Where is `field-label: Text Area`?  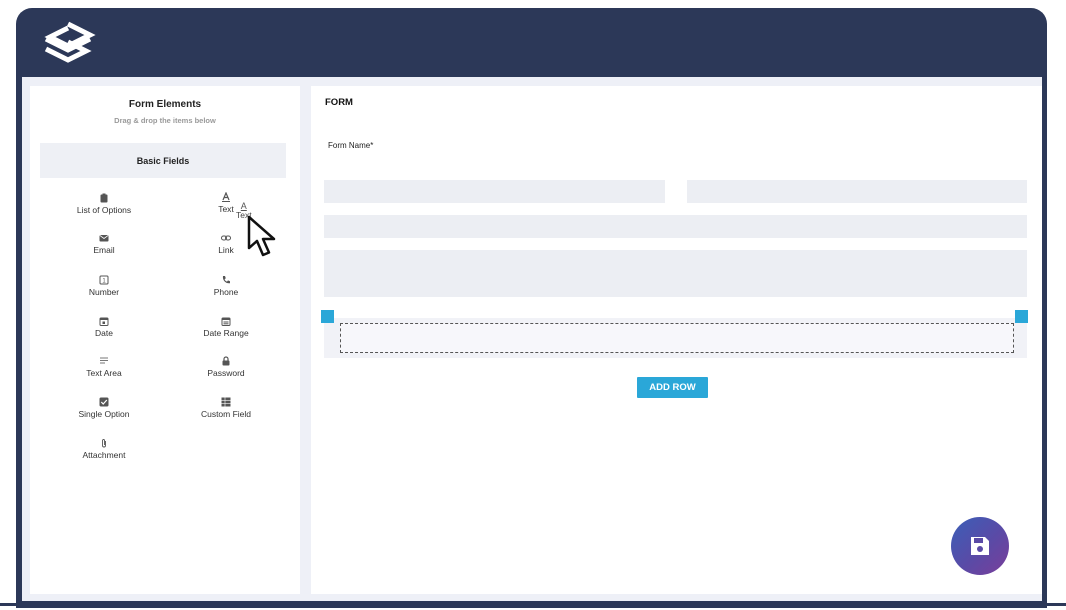 field-label: Text Area is located at coordinates (104, 373).